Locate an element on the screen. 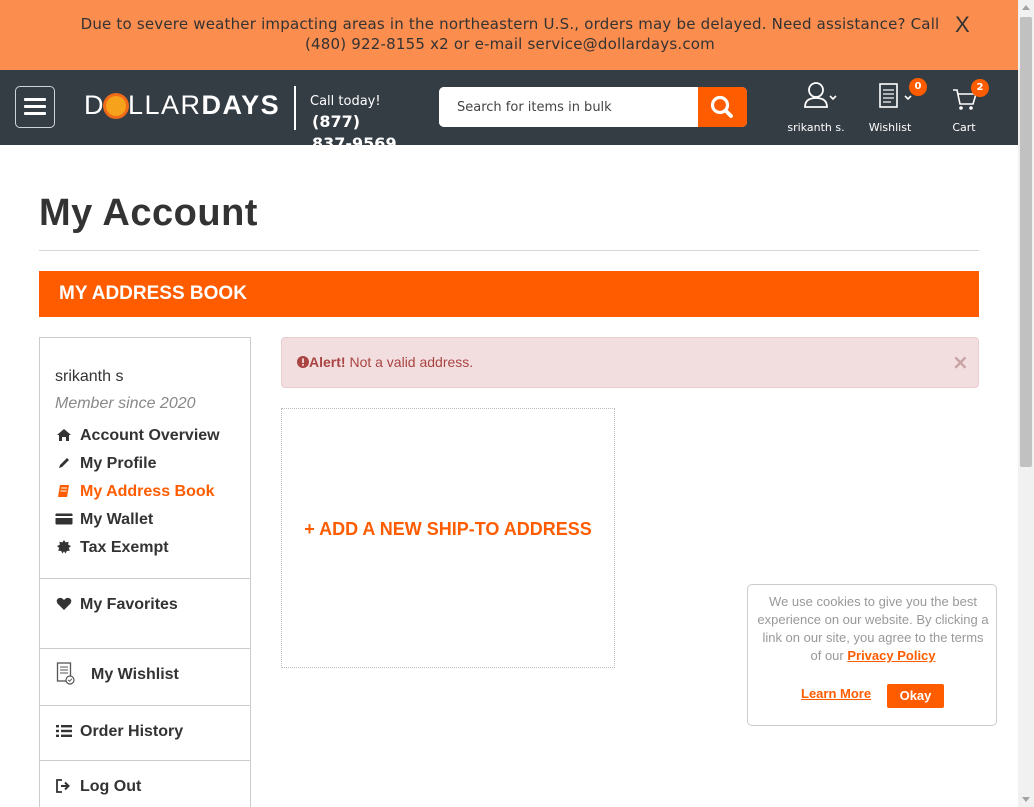 Image resolution: width=1034 pixels, height=807 pixels. sidebar-item-tax-exempt: Tax Exempt is located at coordinates (112, 548).